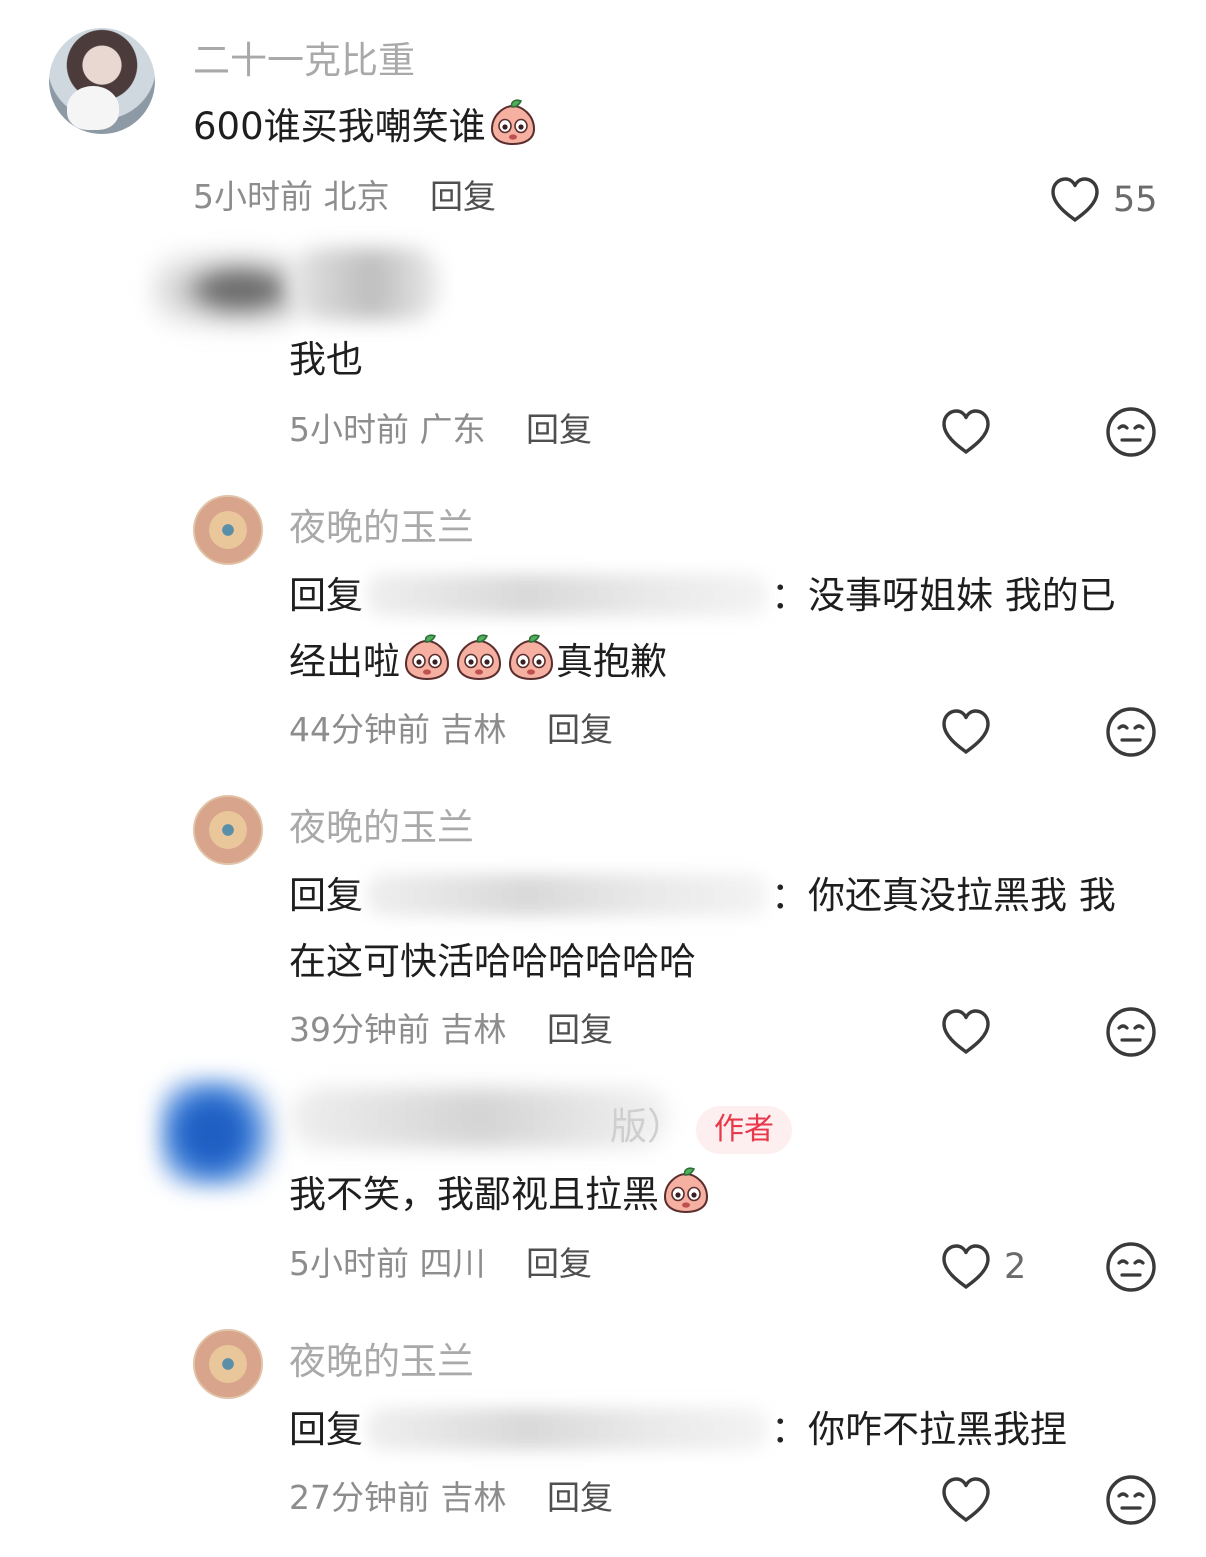 The width and height of the screenshot is (1206, 1557). I want to click on comment-text-line2a: 经出啦, so click(344, 661).